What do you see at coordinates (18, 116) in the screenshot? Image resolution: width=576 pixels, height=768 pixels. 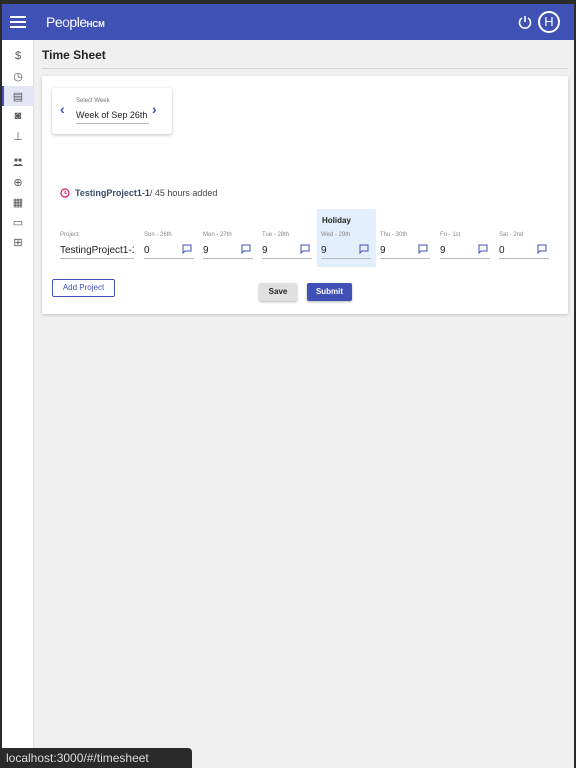 I see `id-card-icon: ◙` at bounding box center [18, 116].